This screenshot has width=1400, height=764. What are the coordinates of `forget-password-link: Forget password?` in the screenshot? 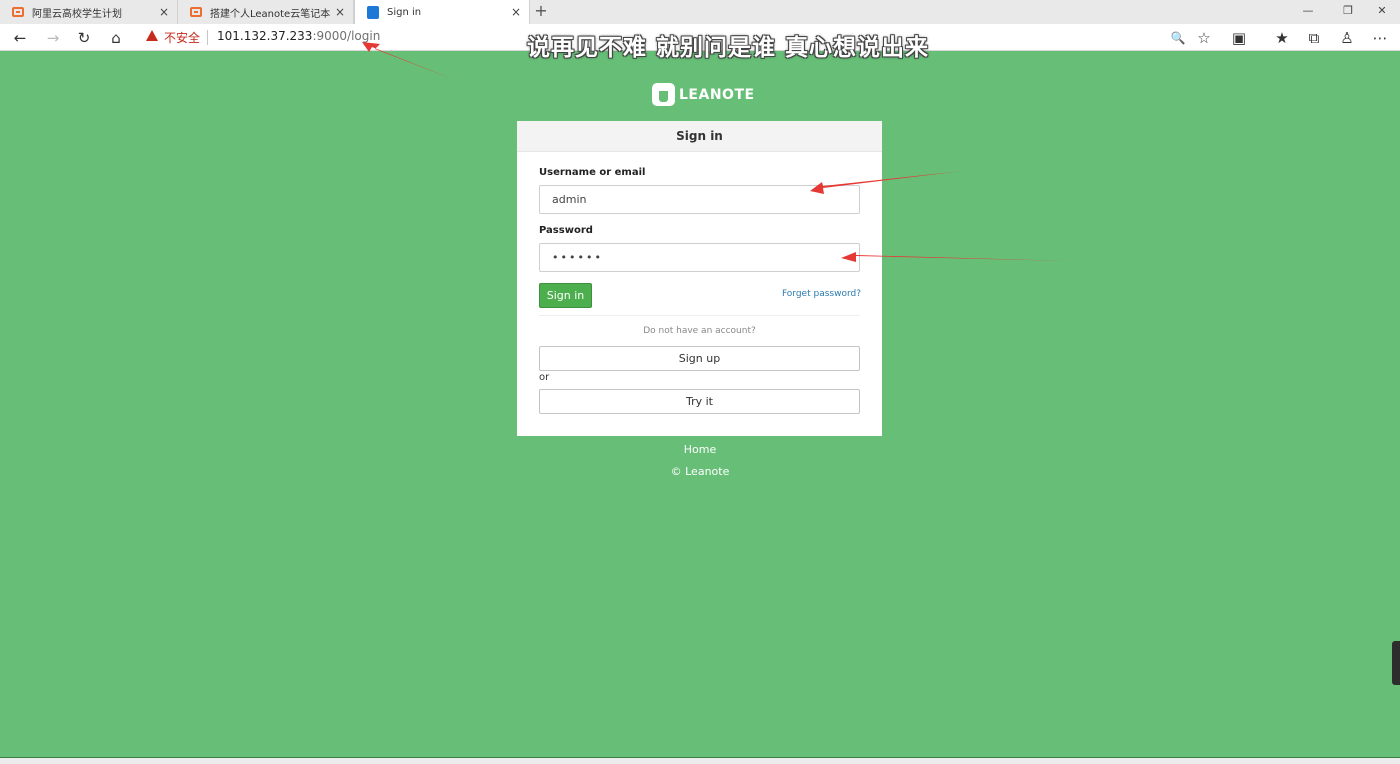 It's located at (821, 294).